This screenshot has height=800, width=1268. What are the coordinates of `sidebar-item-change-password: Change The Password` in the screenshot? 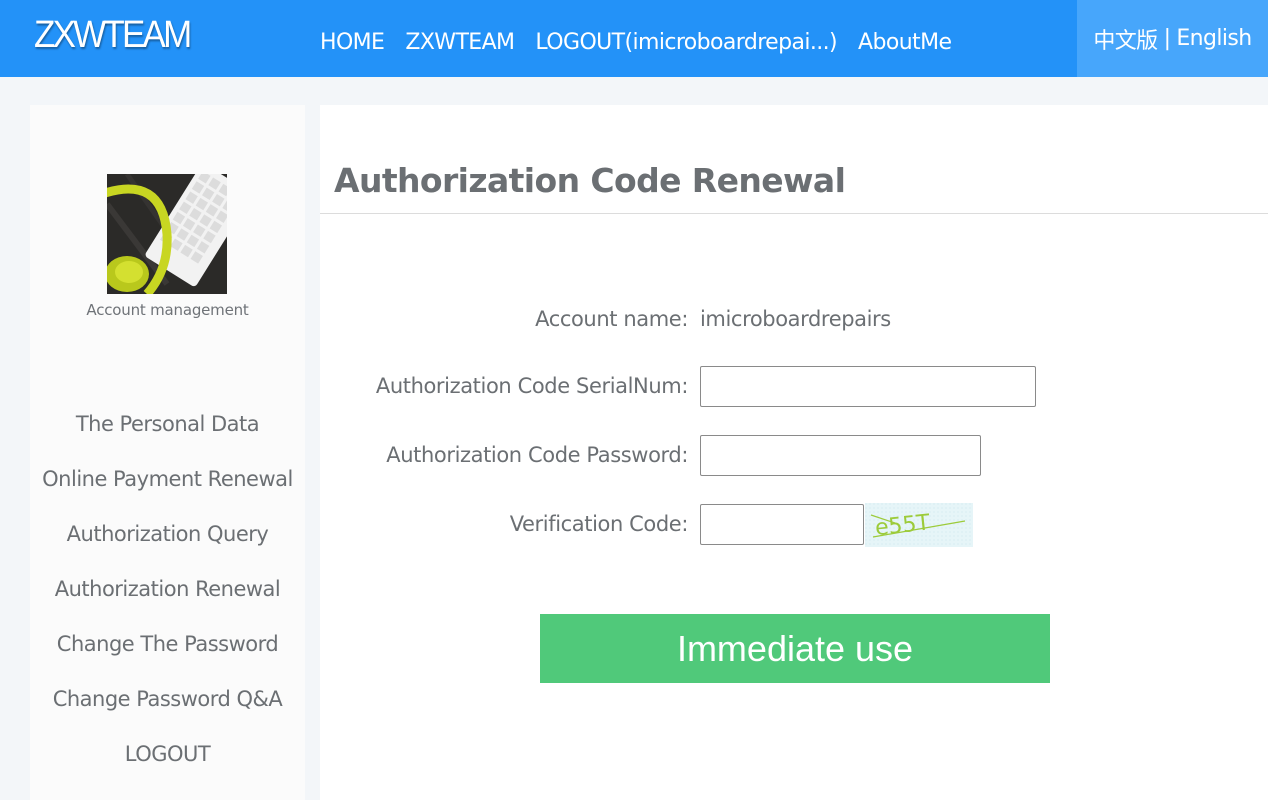 It's located at (167, 652).